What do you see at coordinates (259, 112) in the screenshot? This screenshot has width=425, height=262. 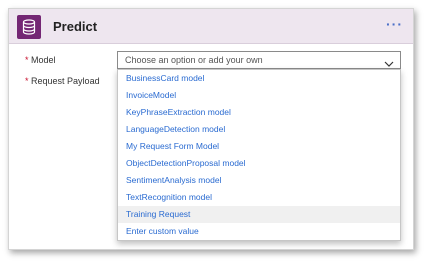 I see `dropdown-option-keyphrase: KeyPhraseExtraction model` at bounding box center [259, 112].